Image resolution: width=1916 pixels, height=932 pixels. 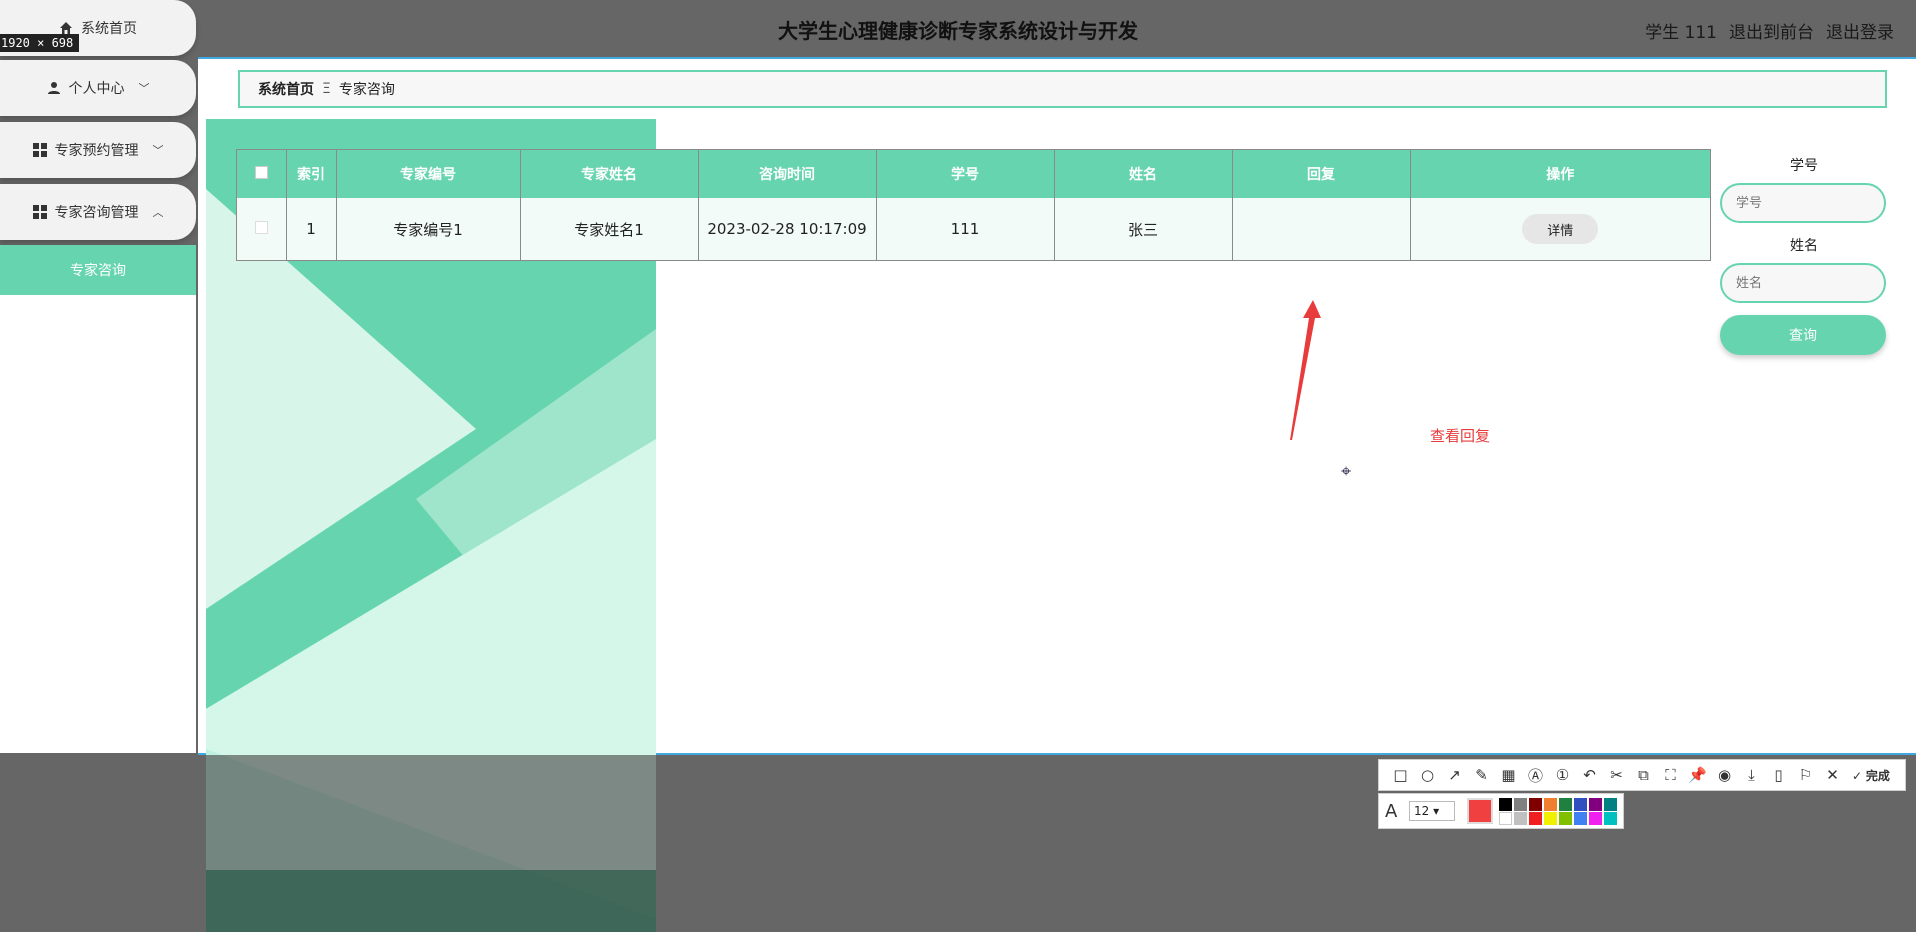 I want to click on selection-border-top, so click(x=1057, y=58).